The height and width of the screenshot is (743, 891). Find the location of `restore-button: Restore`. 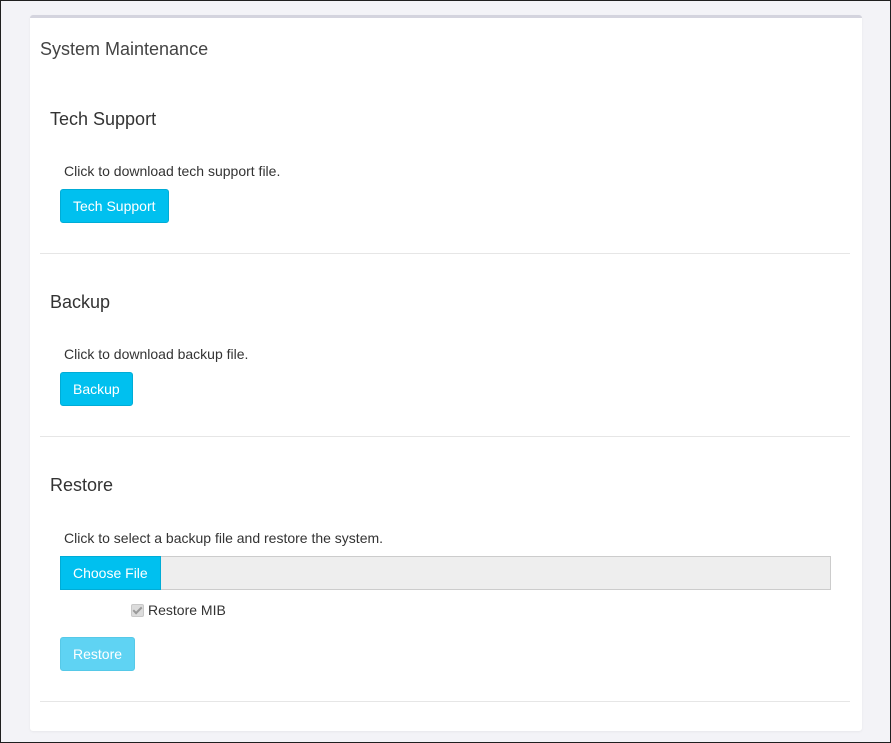

restore-button: Restore is located at coordinates (98, 654).